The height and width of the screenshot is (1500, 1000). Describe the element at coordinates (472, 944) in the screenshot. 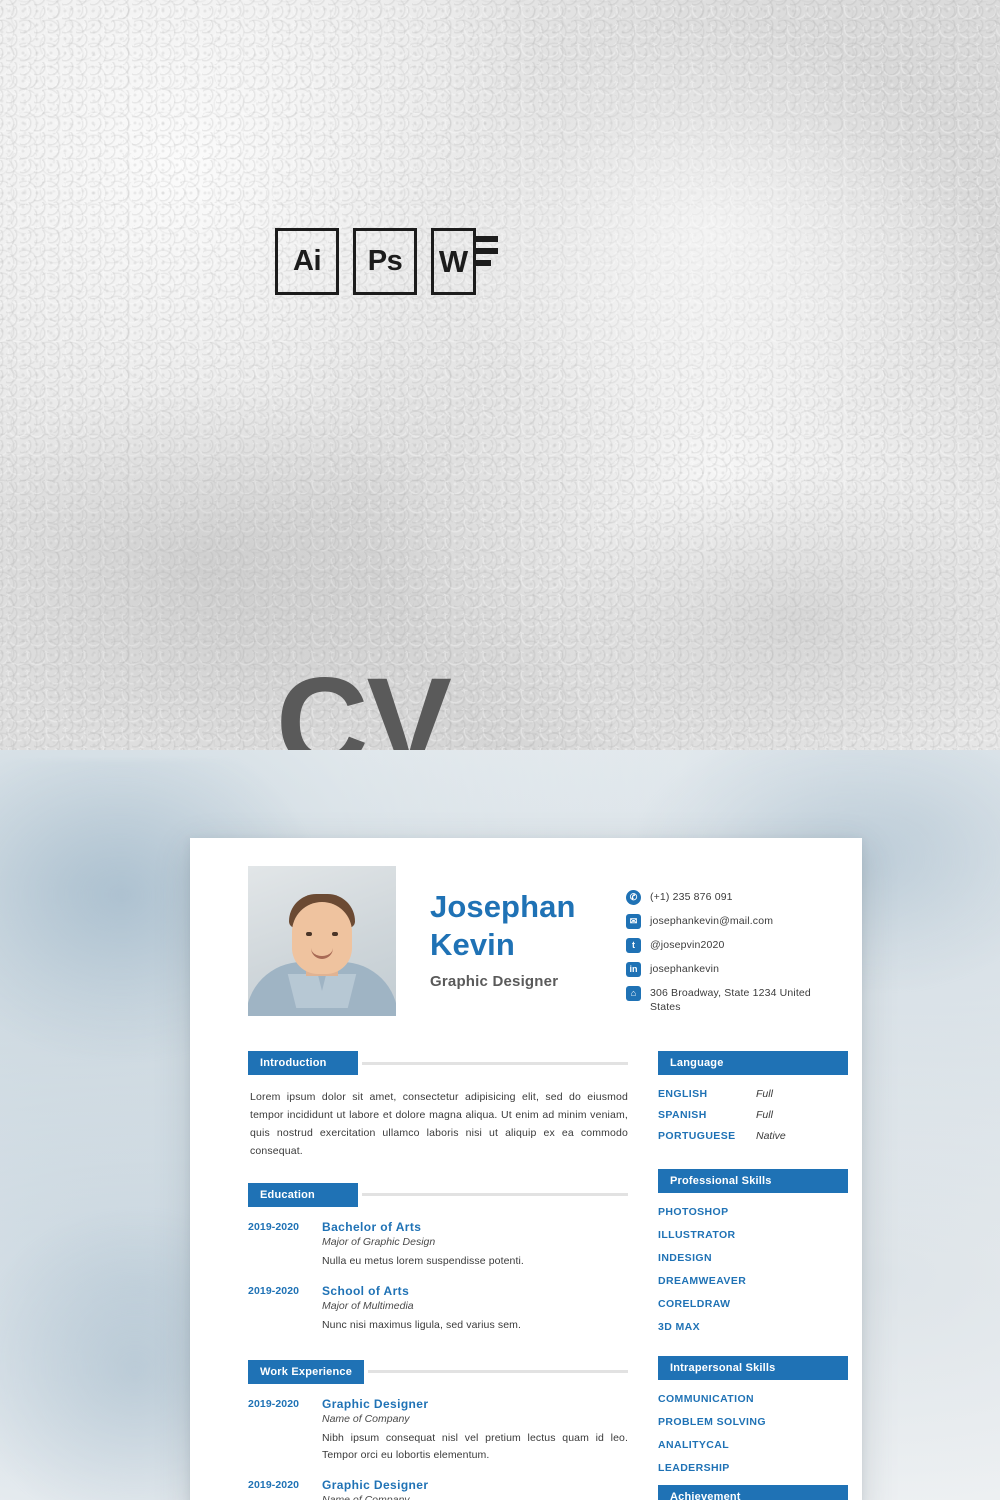

I see `last-name: Kevin` at that location.